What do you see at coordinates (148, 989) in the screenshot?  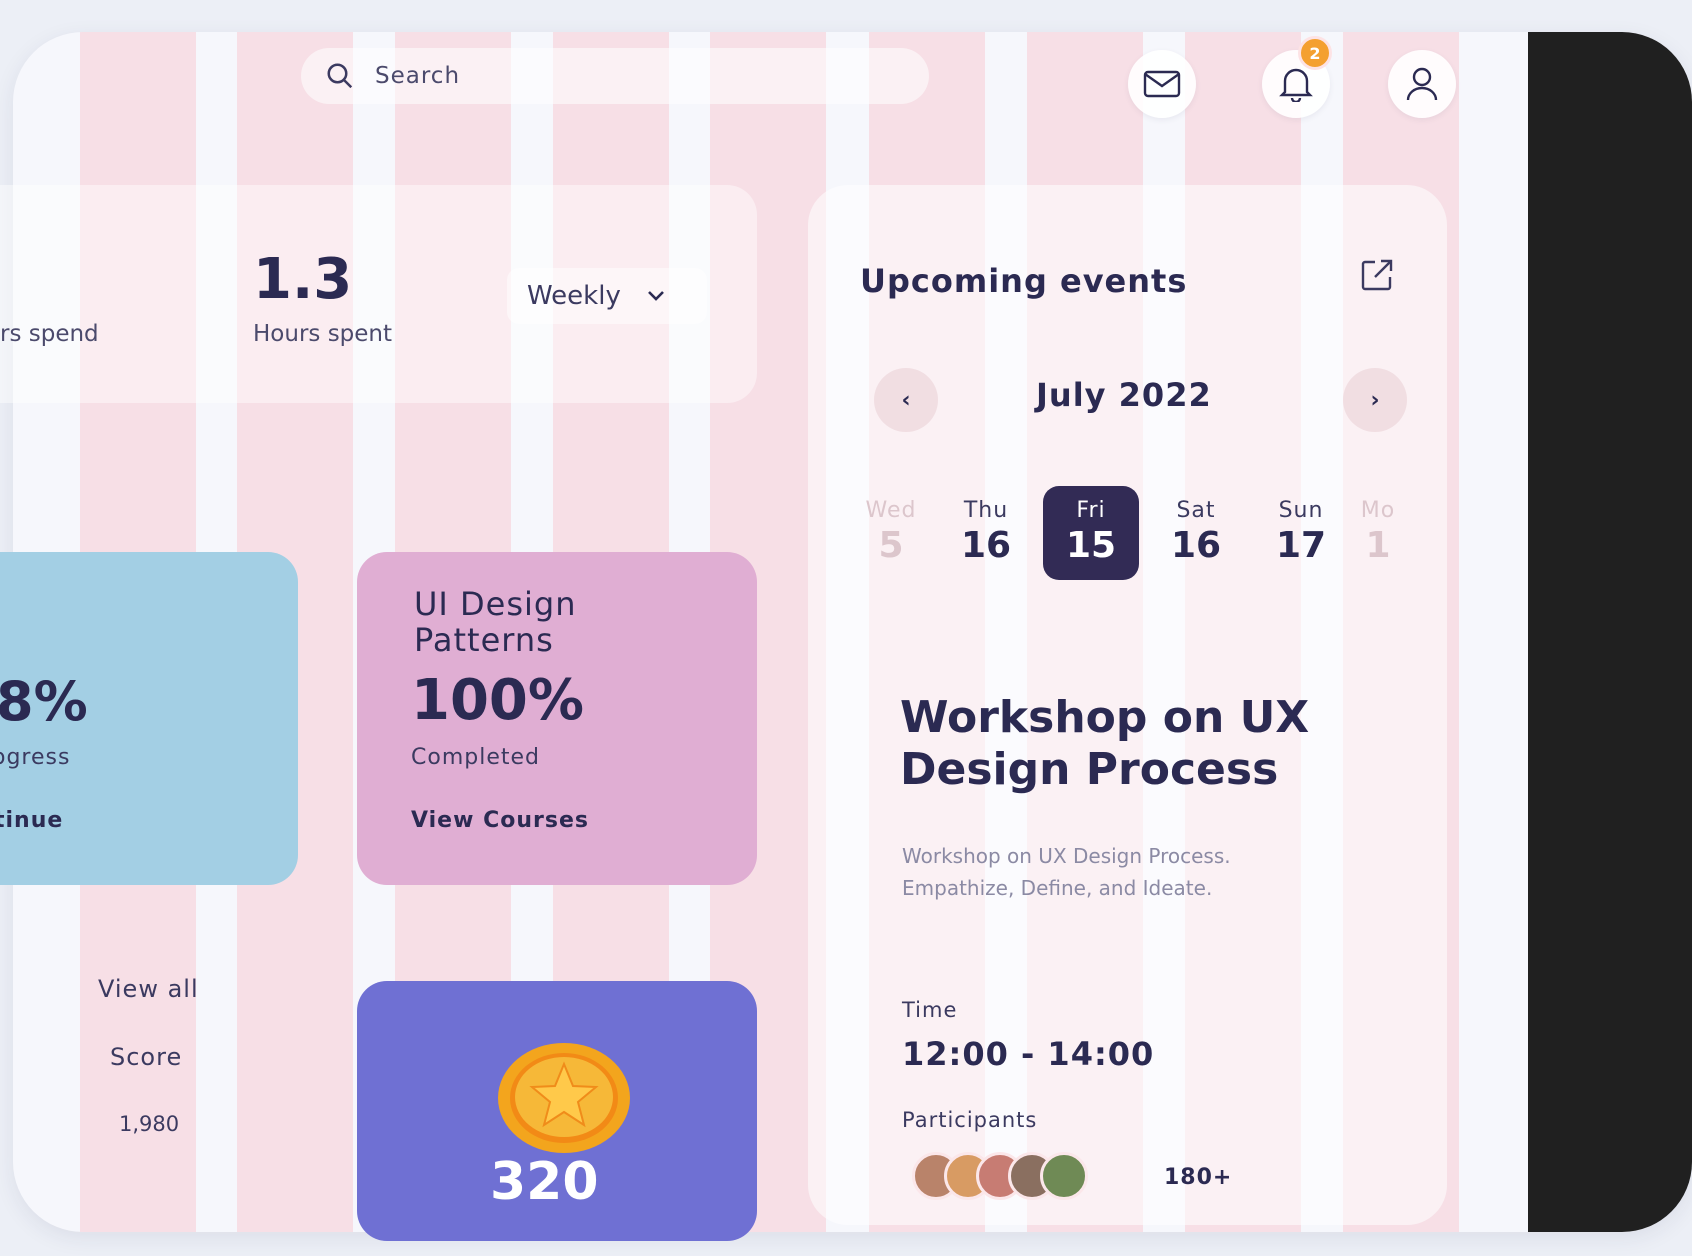 I see `view-all-link: View all` at bounding box center [148, 989].